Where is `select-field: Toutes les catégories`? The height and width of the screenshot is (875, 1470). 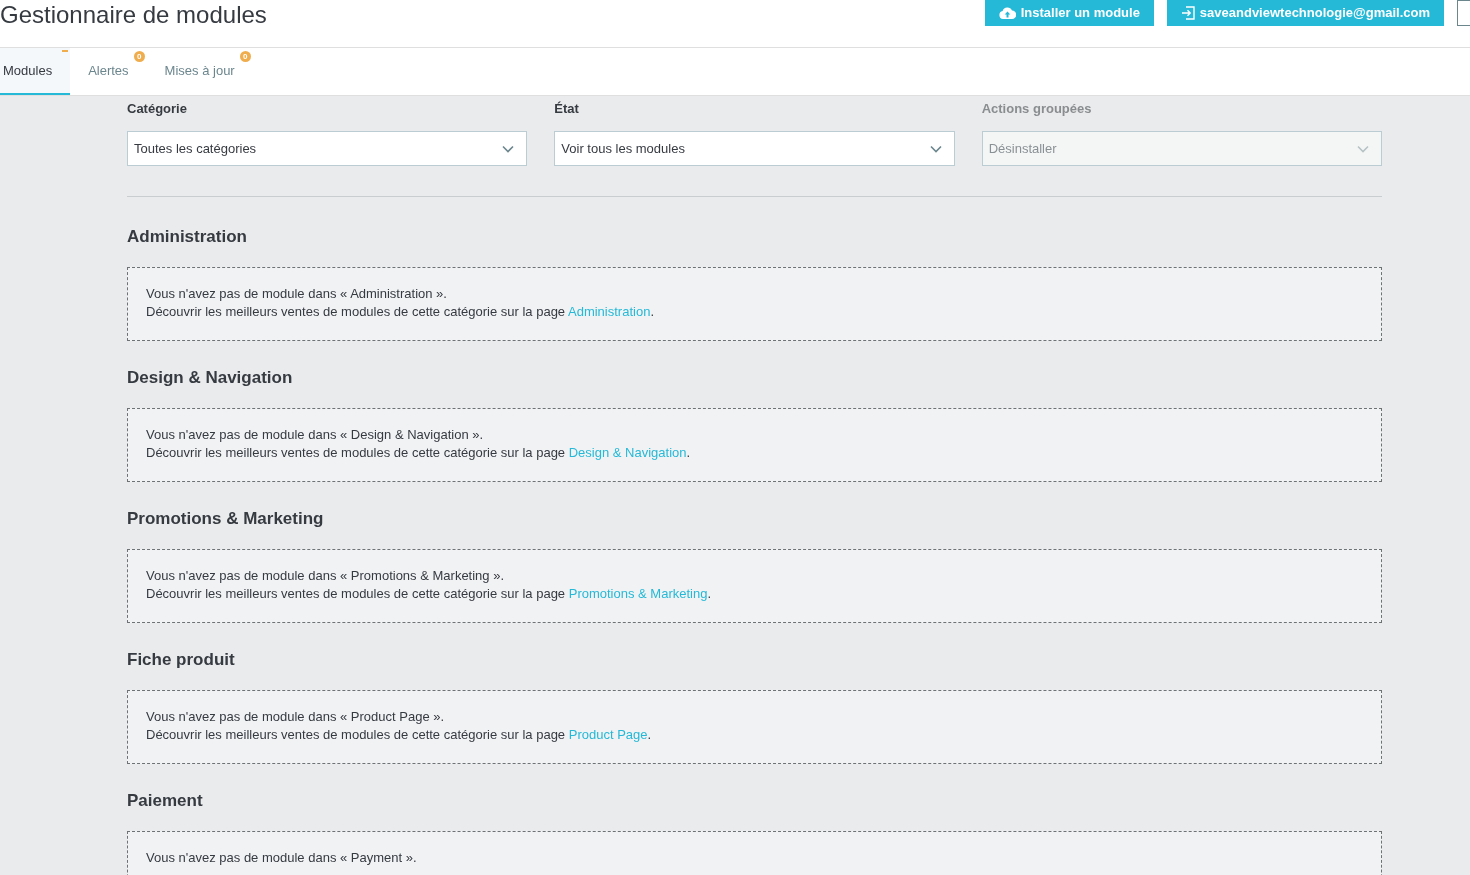
select-field: Toutes les catégories is located at coordinates (327, 148).